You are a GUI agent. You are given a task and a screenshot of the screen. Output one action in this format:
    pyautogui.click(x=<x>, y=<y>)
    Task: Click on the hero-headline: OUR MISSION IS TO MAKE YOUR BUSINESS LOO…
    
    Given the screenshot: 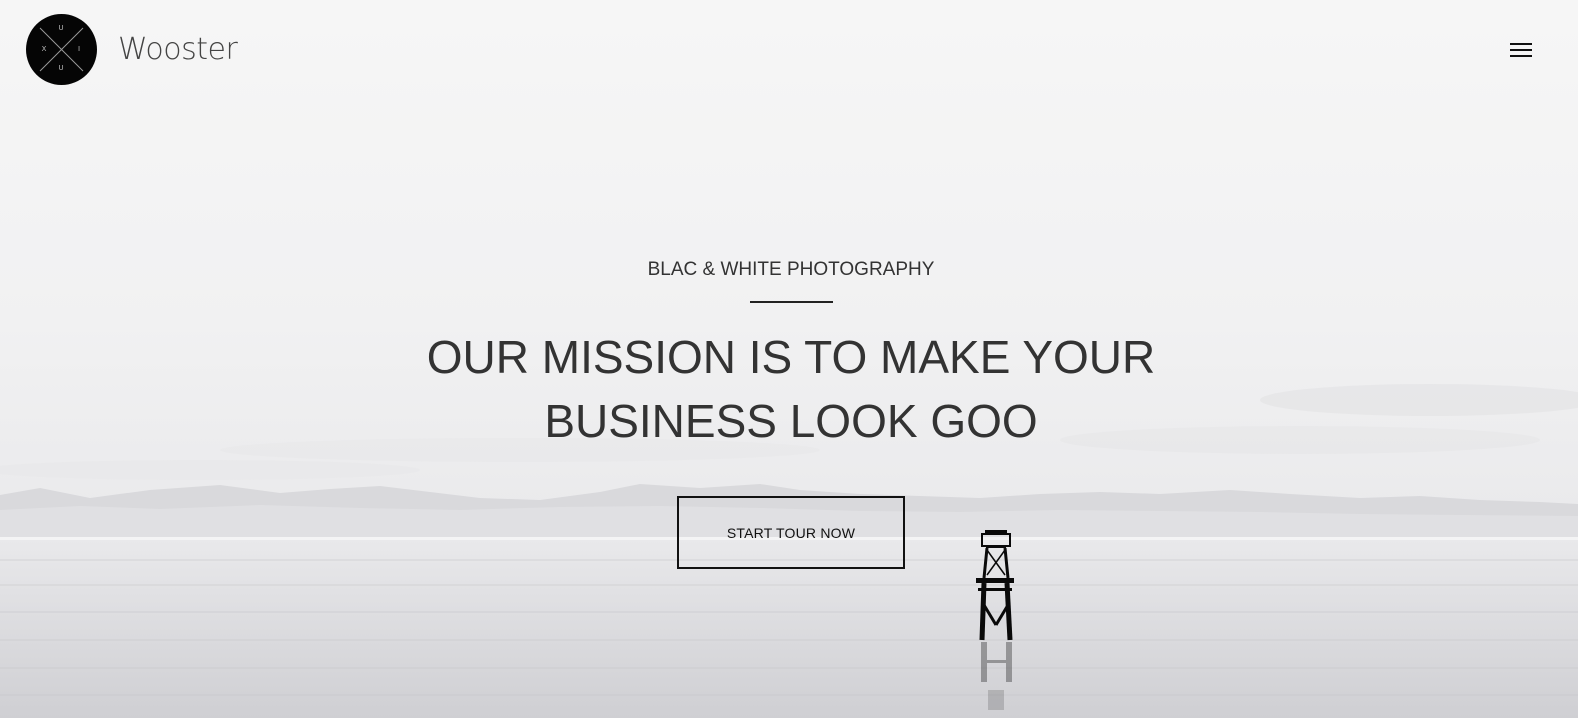 What is the action you would take?
    pyautogui.click(x=791, y=389)
    